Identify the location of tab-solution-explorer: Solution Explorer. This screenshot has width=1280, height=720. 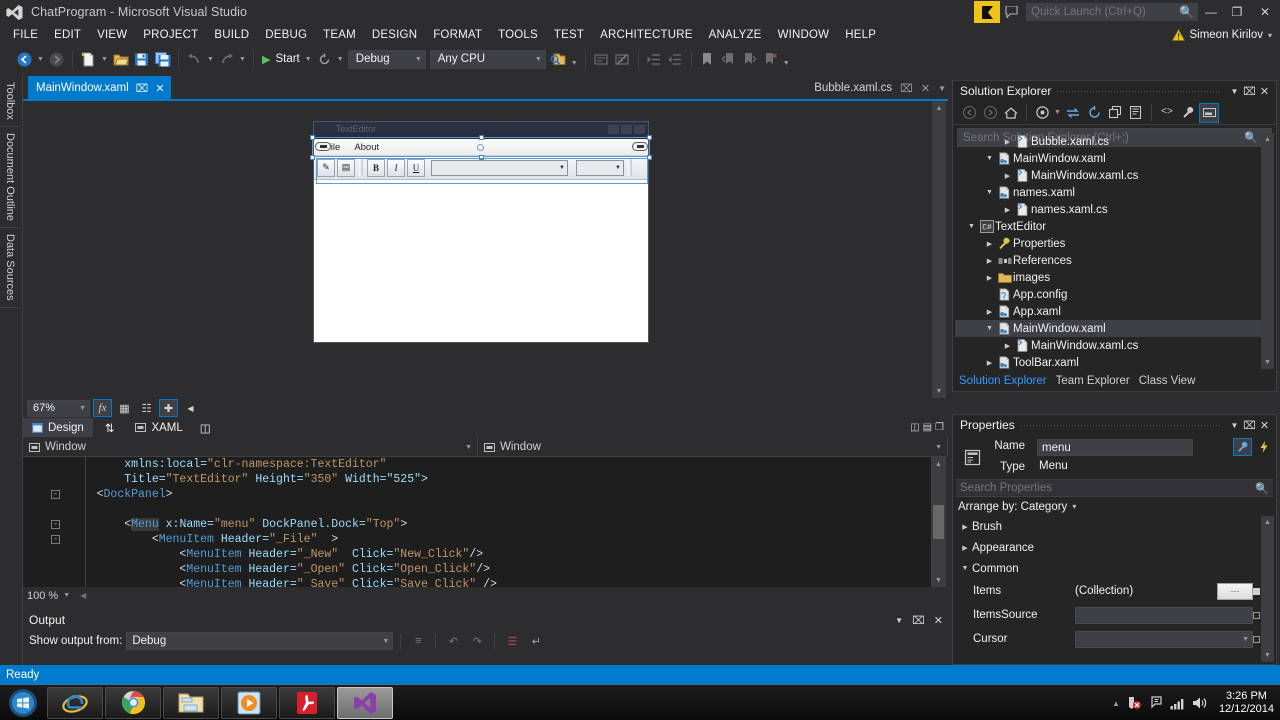
(1003, 381).